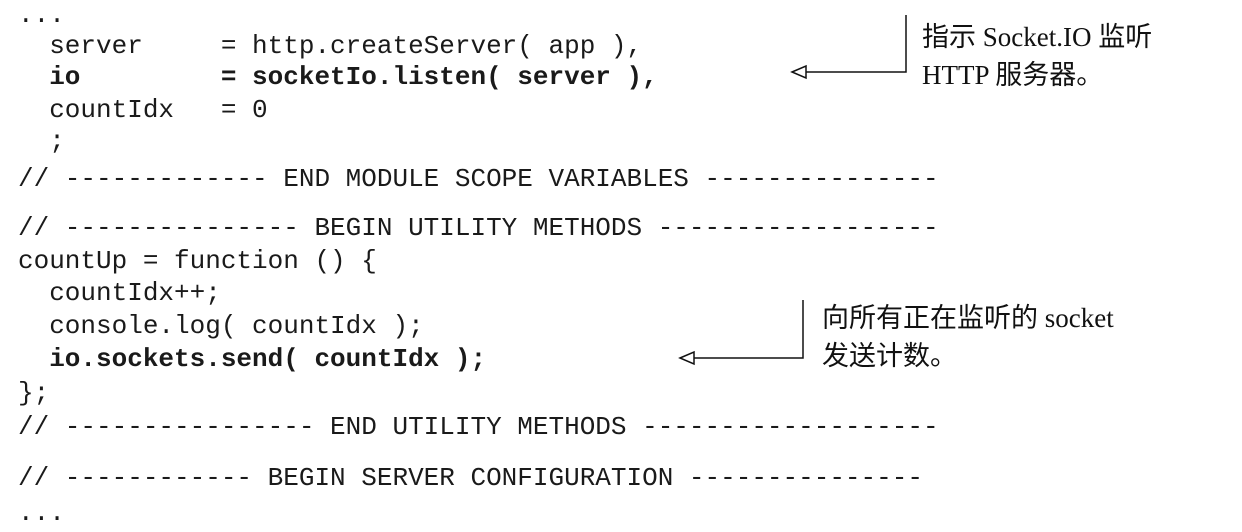 Image resolution: width=1242 pixels, height=532 pixels. Describe the element at coordinates (1037, 37) in the screenshot. I see `annotation-listen-line1: 指示 Socket.IO 监听` at that location.